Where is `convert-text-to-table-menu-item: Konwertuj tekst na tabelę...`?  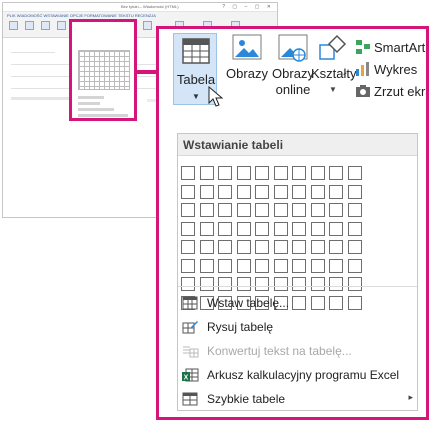
convert-text-to-table-menu-item: Konwertuj tekst na tabelę... is located at coordinates (297, 351).